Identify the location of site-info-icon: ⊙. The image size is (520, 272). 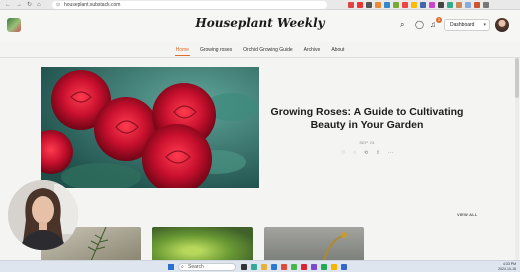
(58, 5).